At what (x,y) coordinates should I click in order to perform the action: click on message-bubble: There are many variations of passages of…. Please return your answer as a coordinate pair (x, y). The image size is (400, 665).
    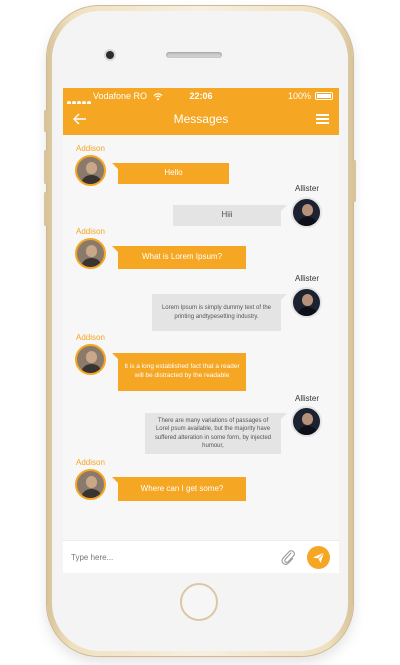
    Looking at the image, I should click on (216, 433).